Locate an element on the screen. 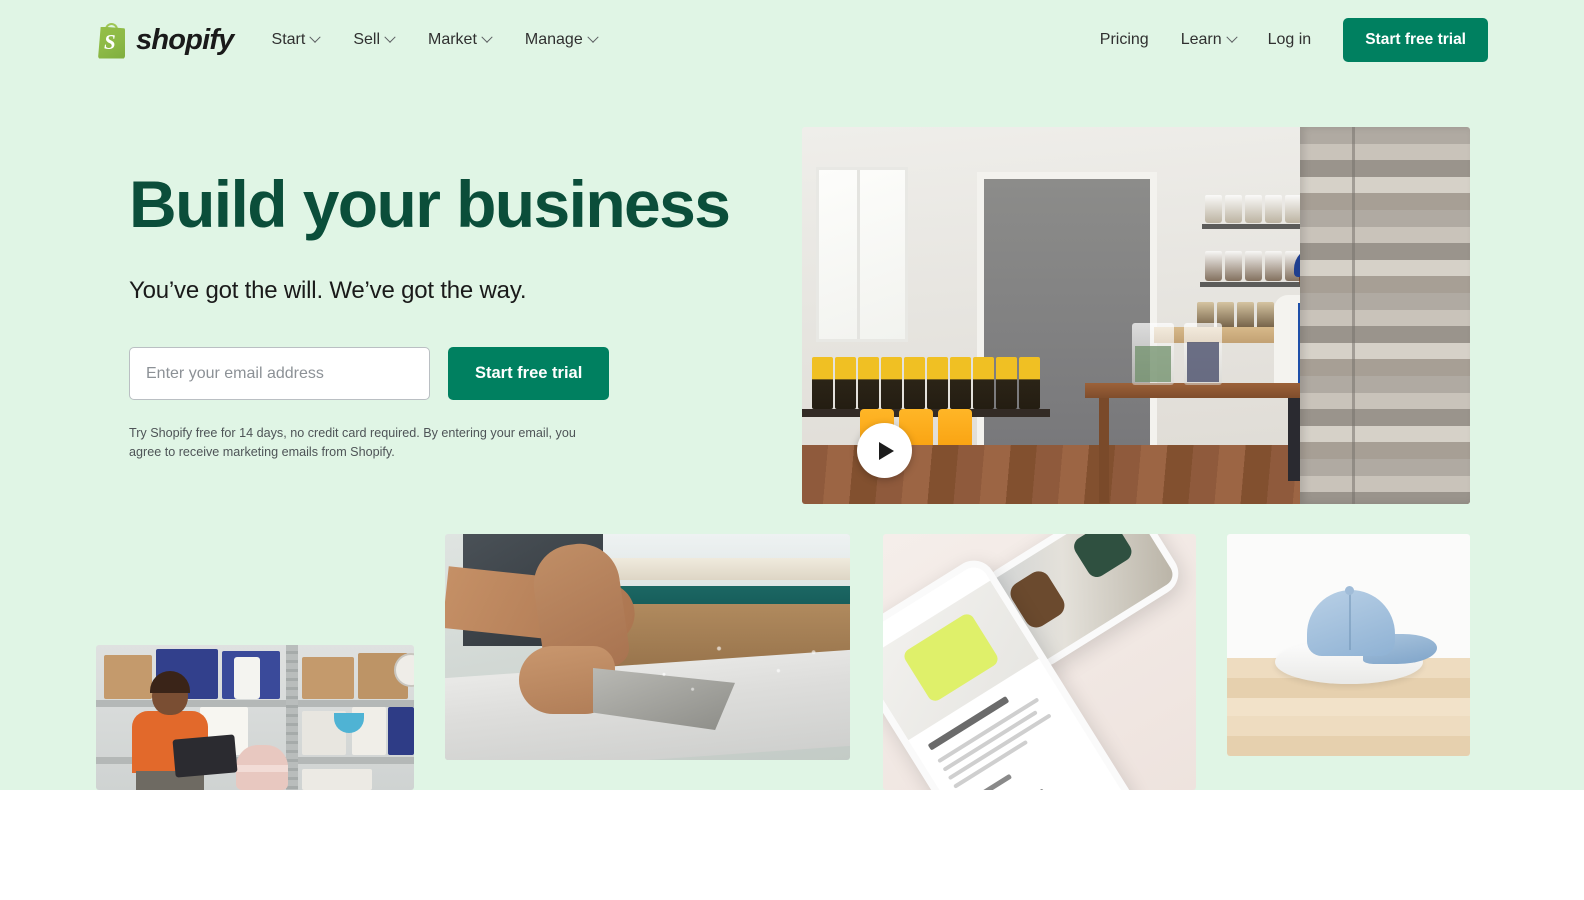  nav-item-market: Market is located at coordinates (460, 40).